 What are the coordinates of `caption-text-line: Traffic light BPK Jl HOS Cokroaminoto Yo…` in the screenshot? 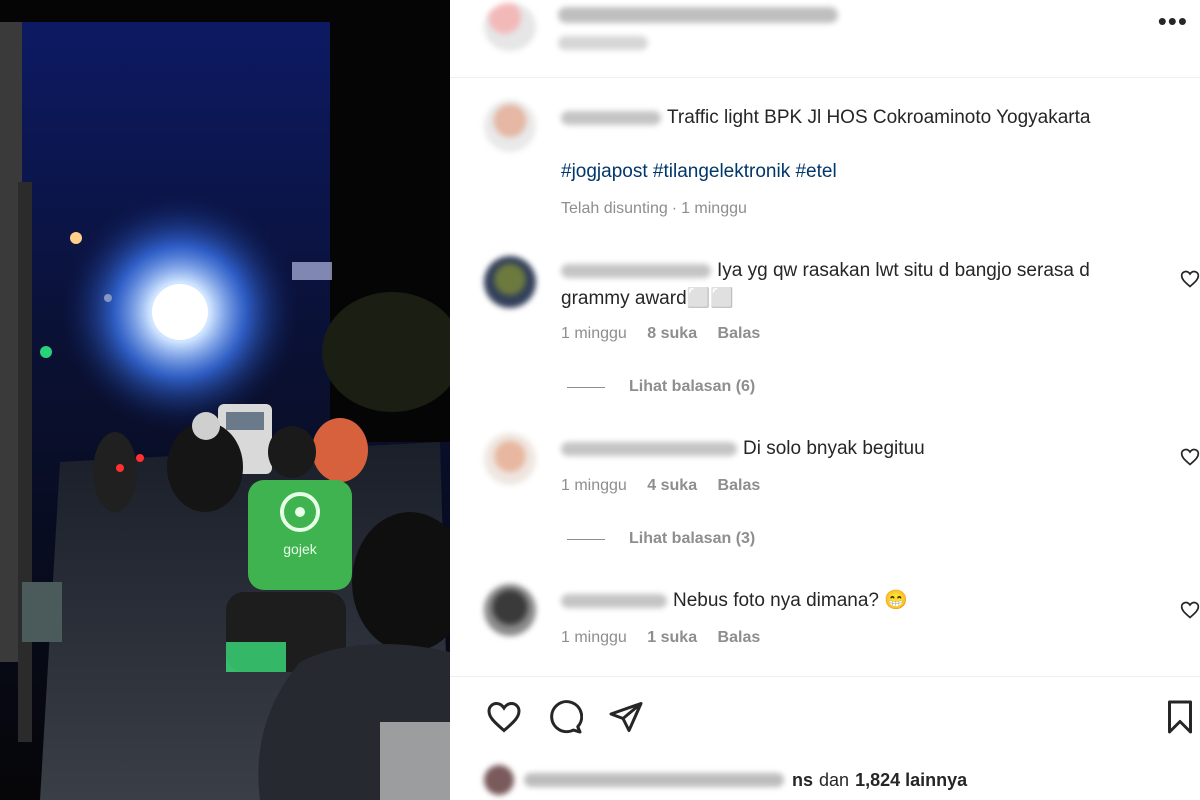 It's located at (825, 118).